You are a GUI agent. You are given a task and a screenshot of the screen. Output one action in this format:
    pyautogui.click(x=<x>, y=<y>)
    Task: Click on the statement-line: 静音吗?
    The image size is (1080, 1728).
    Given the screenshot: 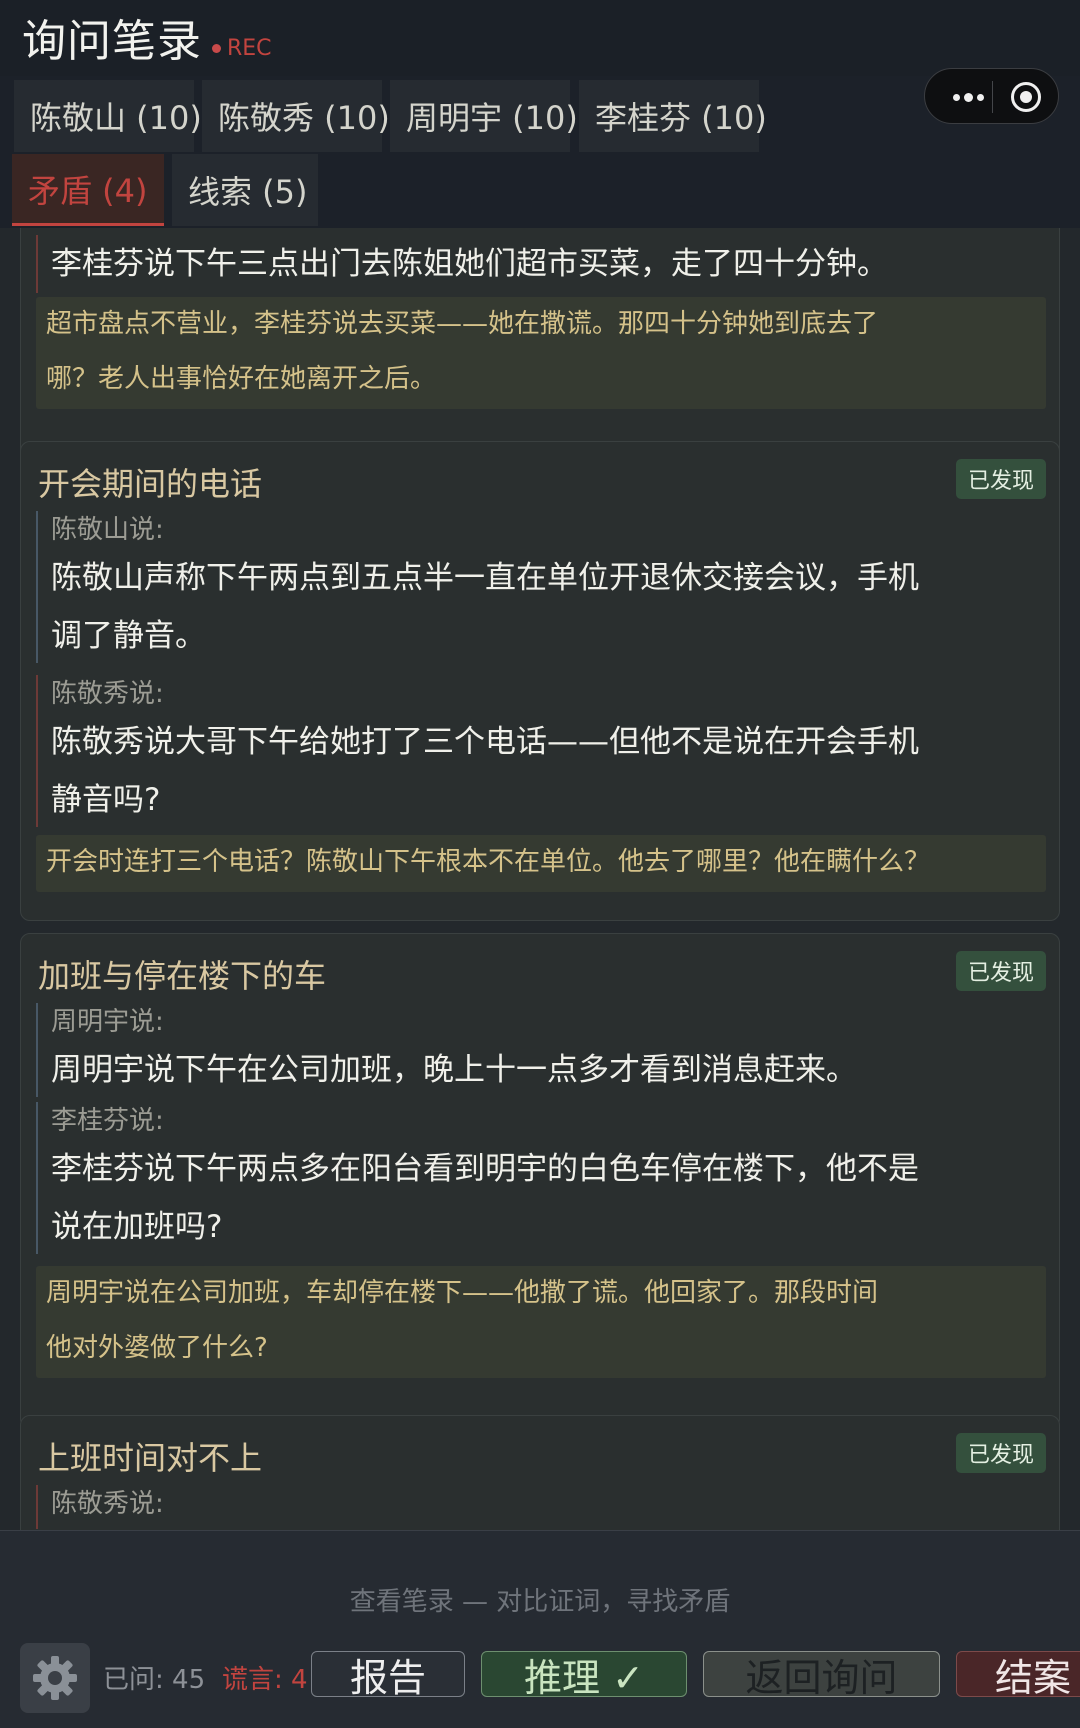 What is the action you would take?
    pyautogui.click(x=106, y=800)
    